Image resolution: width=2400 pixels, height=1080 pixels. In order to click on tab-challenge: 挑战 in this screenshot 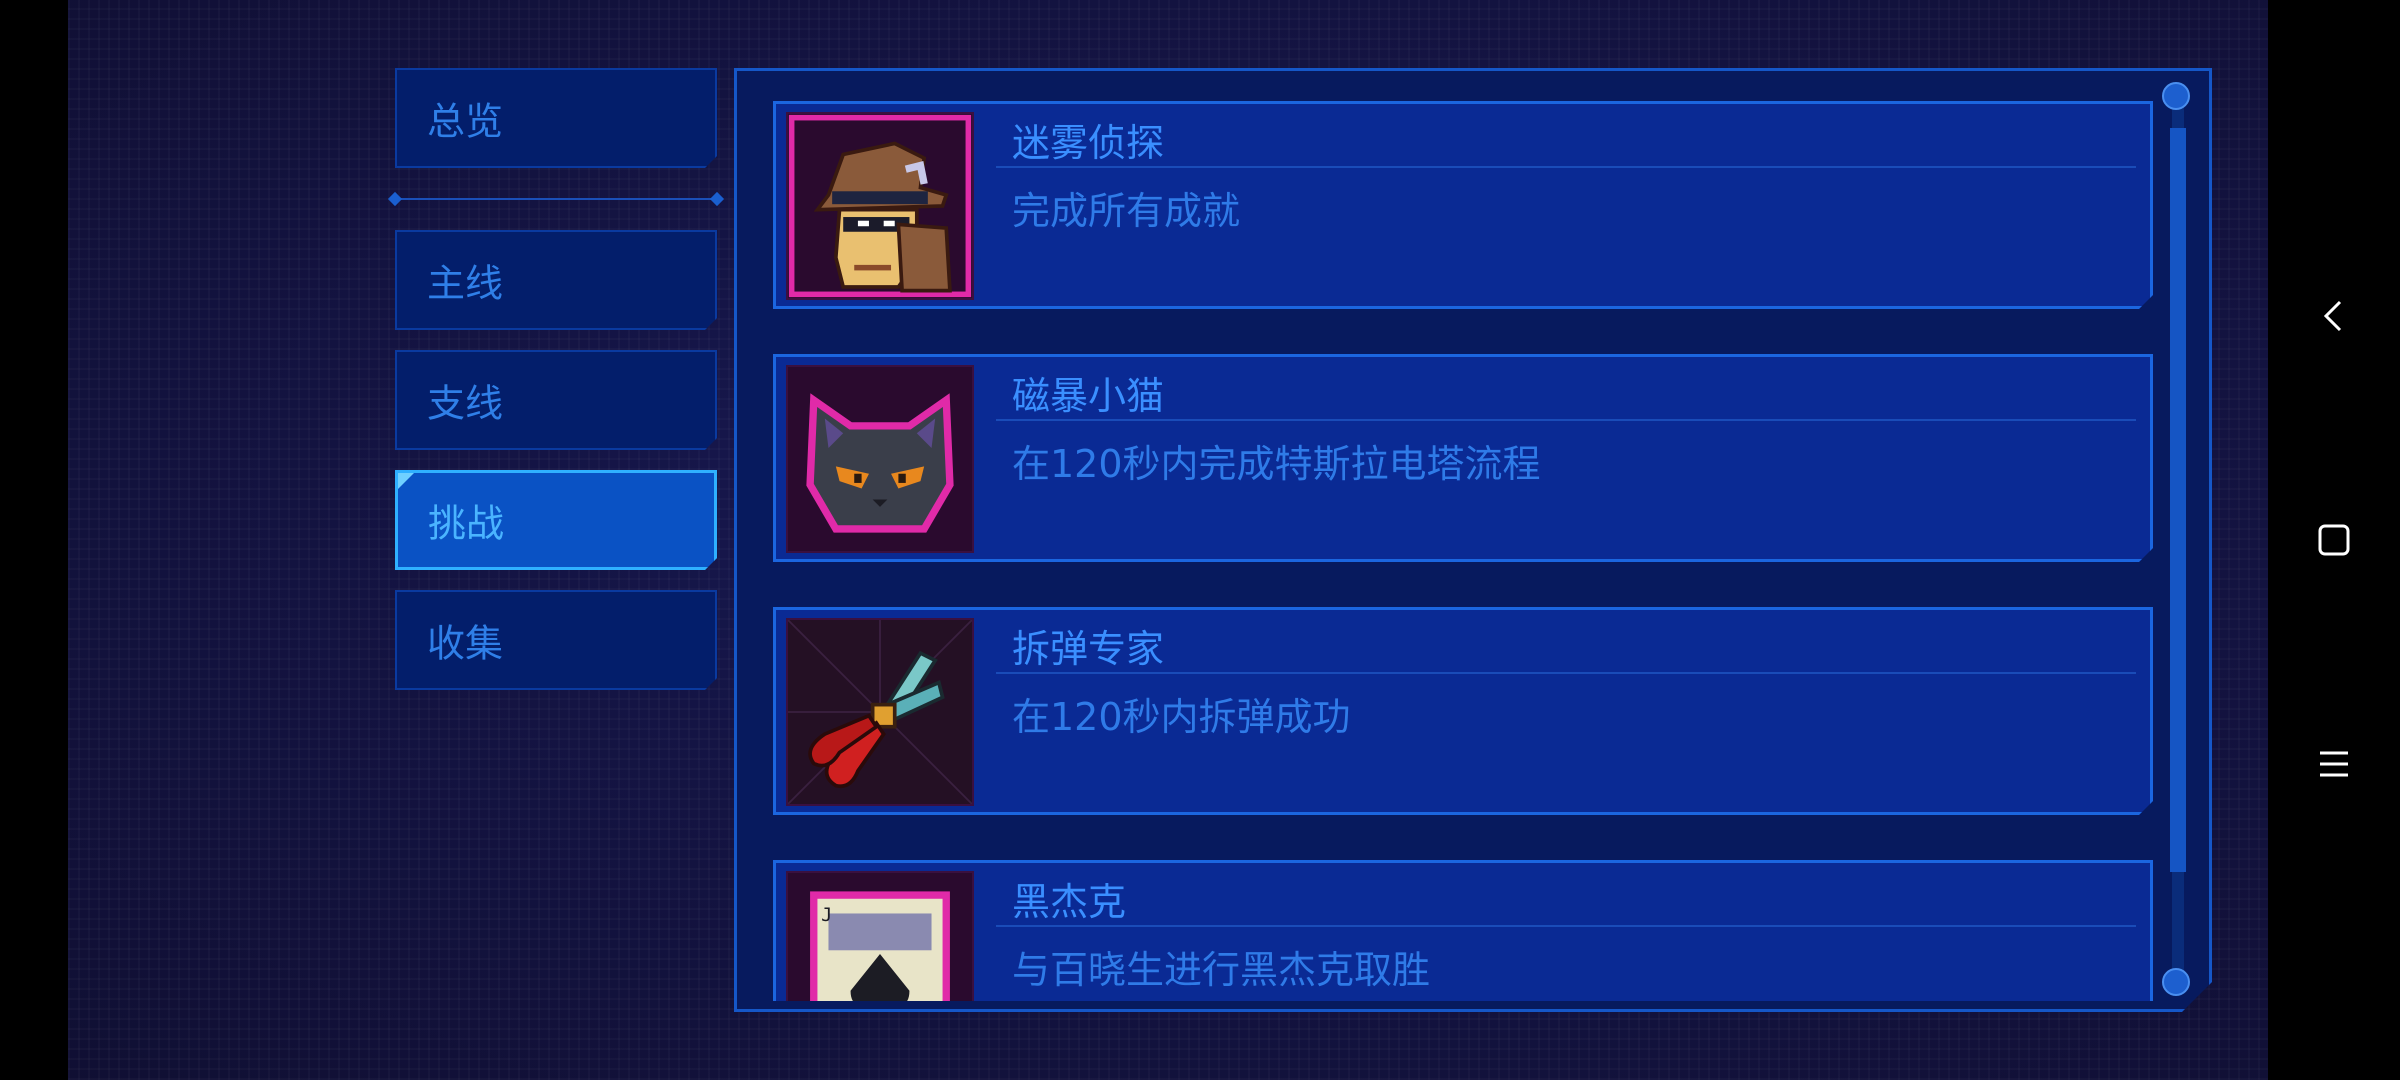, I will do `click(556, 520)`.